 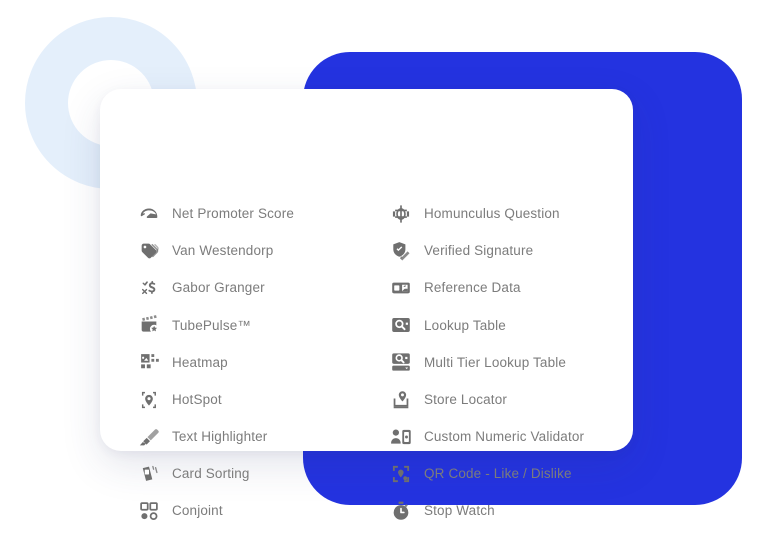 I want to click on menu-item-tubepulse: TubePulse™, so click(x=194, y=325).